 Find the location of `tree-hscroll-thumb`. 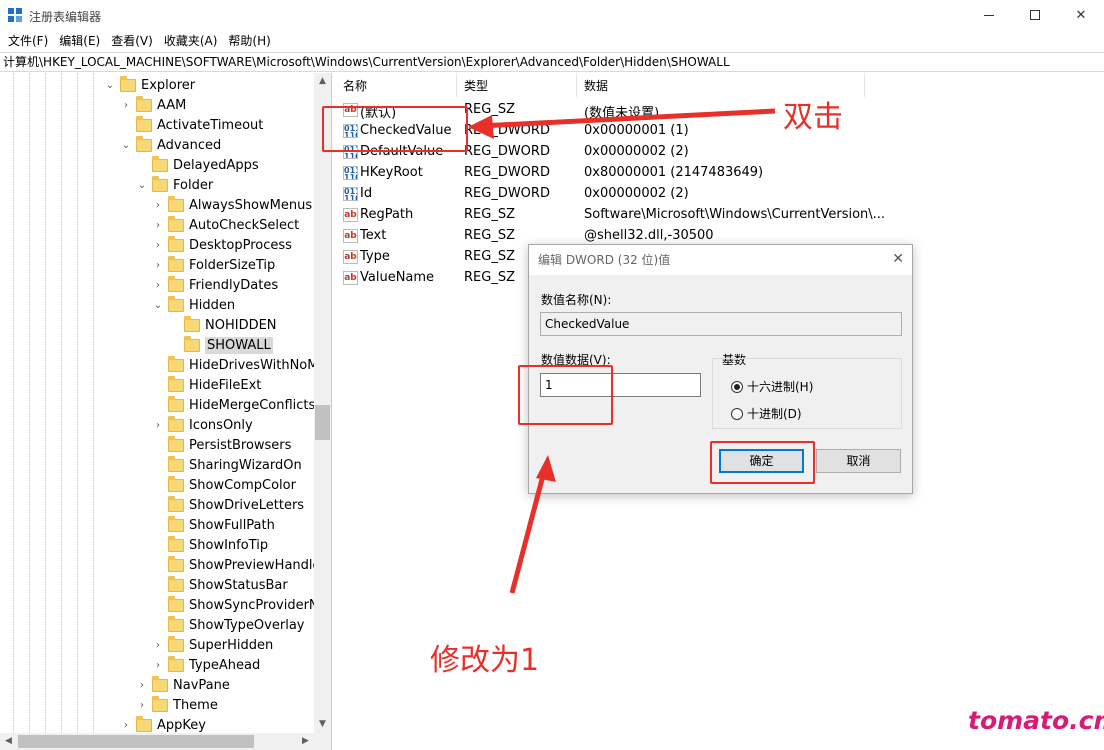

tree-hscroll-thumb is located at coordinates (136, 741).